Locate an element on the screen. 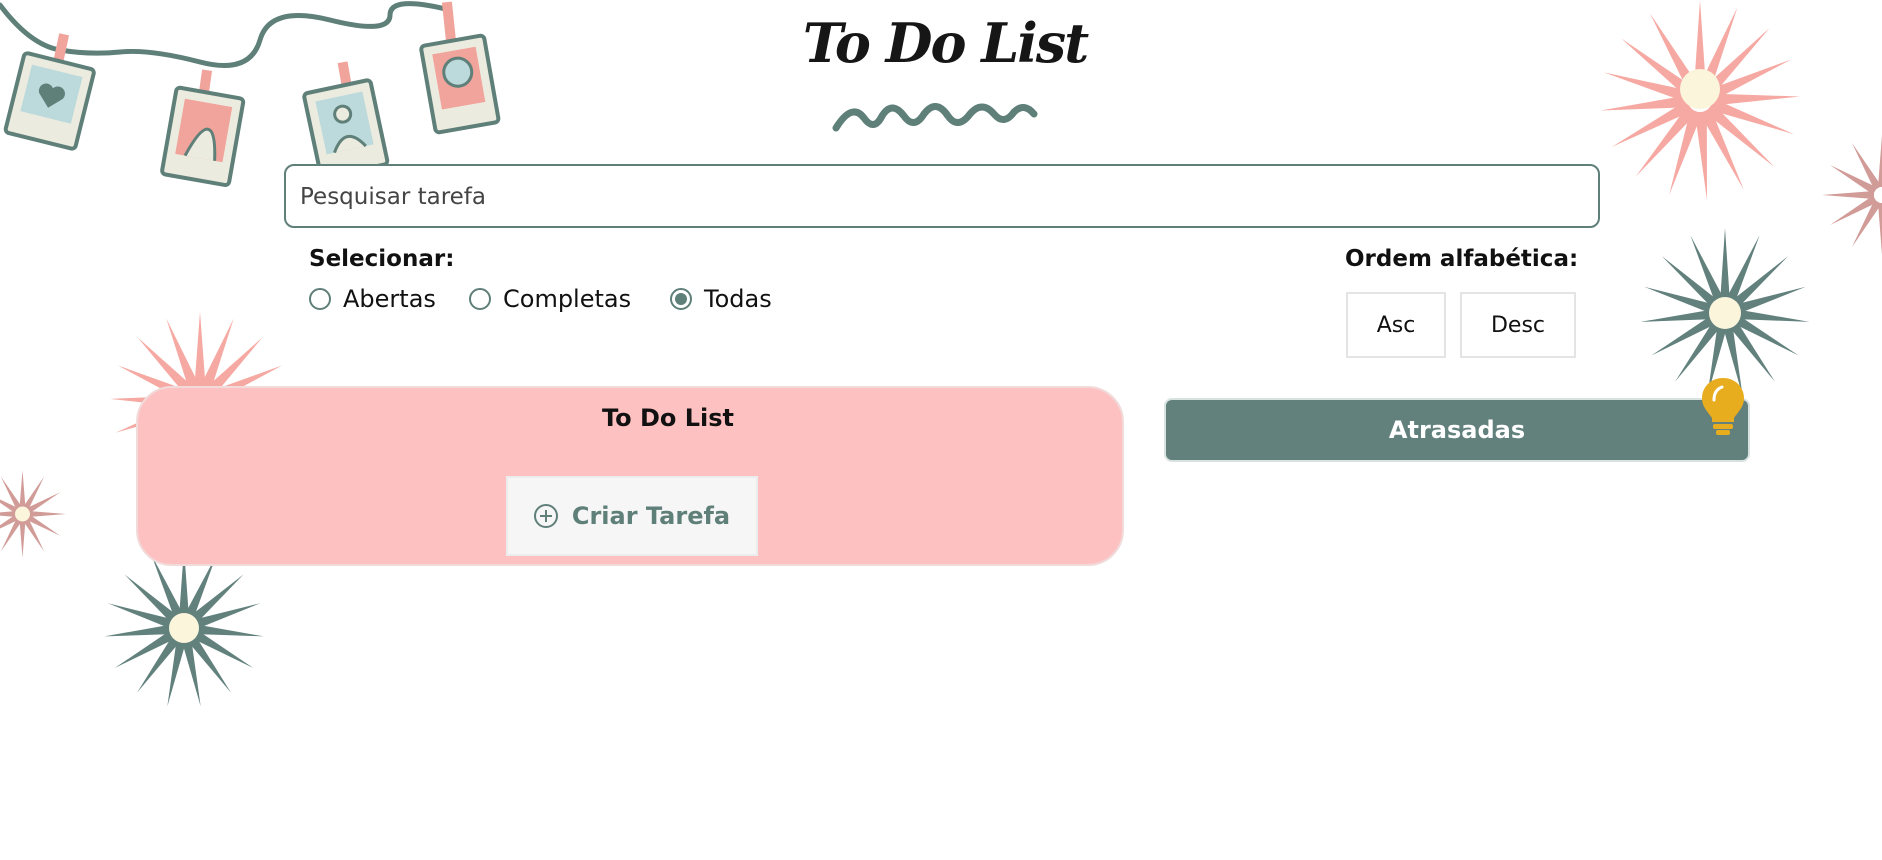 The height and width of the screenshot is (860, 1882). search-box is located at coordinates (942, 196).